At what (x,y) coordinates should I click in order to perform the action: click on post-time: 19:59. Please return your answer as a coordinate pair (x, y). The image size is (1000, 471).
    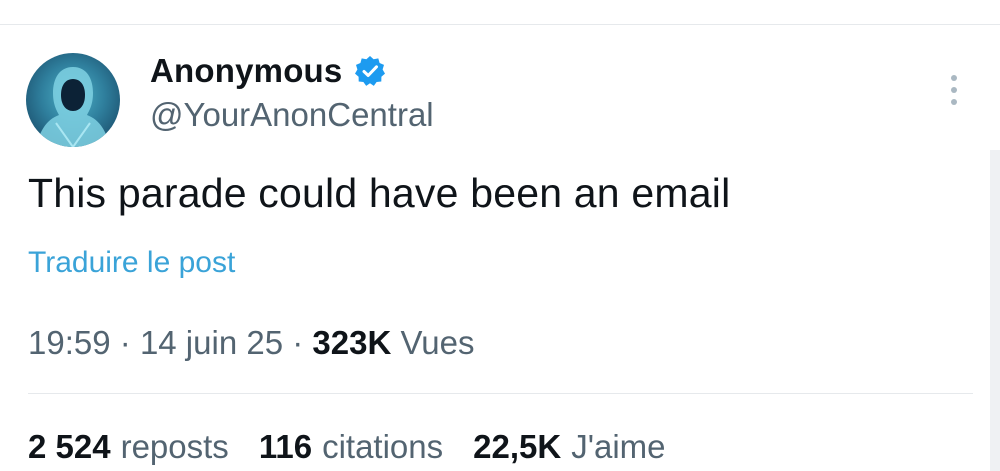
    Looking at the image, I should click on (69, 342).